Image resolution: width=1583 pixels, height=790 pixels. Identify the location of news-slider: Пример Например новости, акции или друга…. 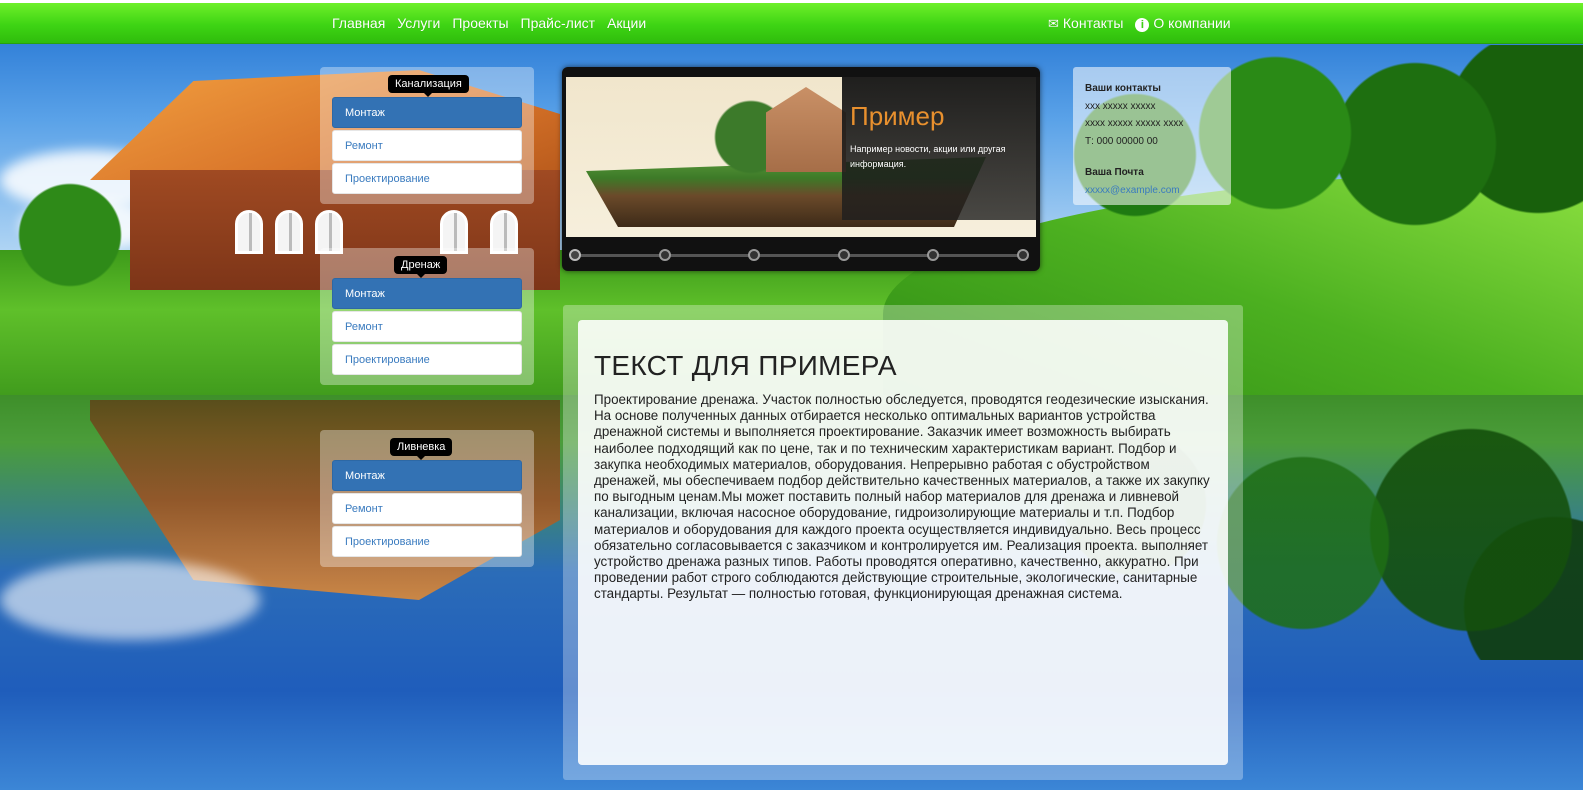
(801, 169).